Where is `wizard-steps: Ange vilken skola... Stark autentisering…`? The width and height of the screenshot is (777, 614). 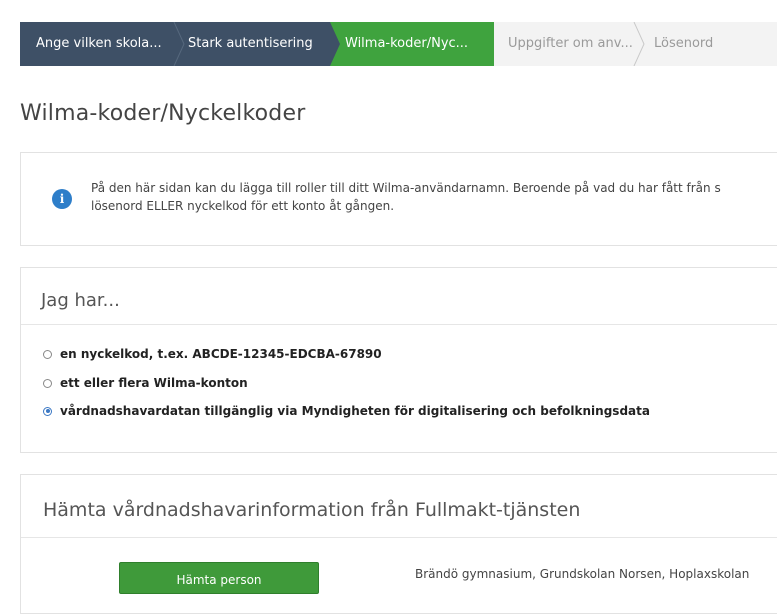
wizard-steps: Ange vilken skola... Stark autentisering… is located at coordinates (398, 44).